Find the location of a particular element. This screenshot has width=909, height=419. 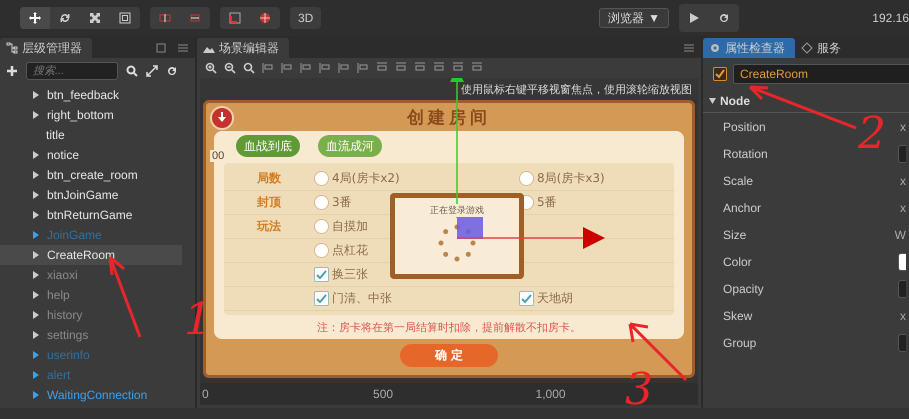

annotation-number: 3 is located at coordinates (639, 390).